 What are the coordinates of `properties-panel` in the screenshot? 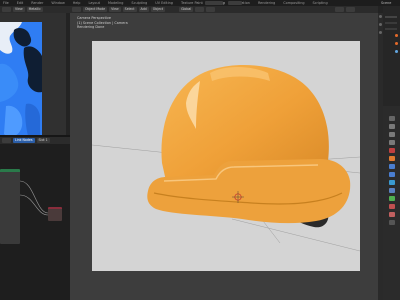 It's located at (391, 203).